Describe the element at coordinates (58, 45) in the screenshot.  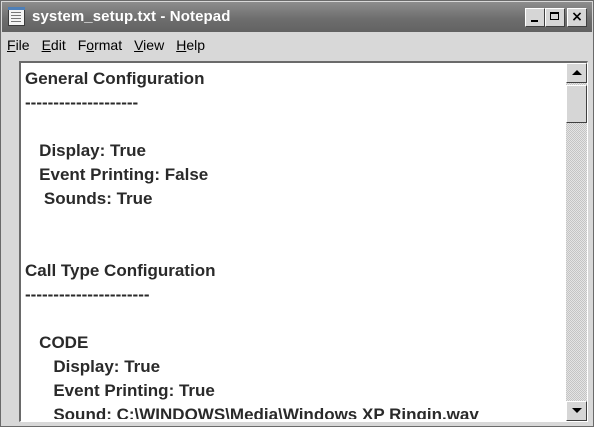
I see `menu-edit-label: dit` at that location.